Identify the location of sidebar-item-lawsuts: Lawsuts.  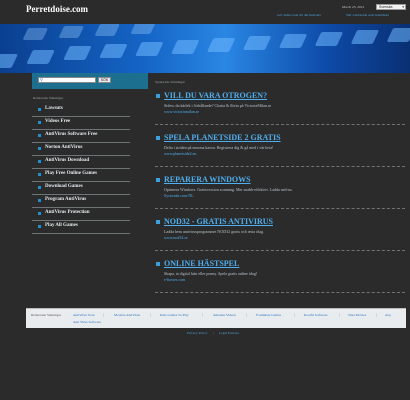
(81, 111).